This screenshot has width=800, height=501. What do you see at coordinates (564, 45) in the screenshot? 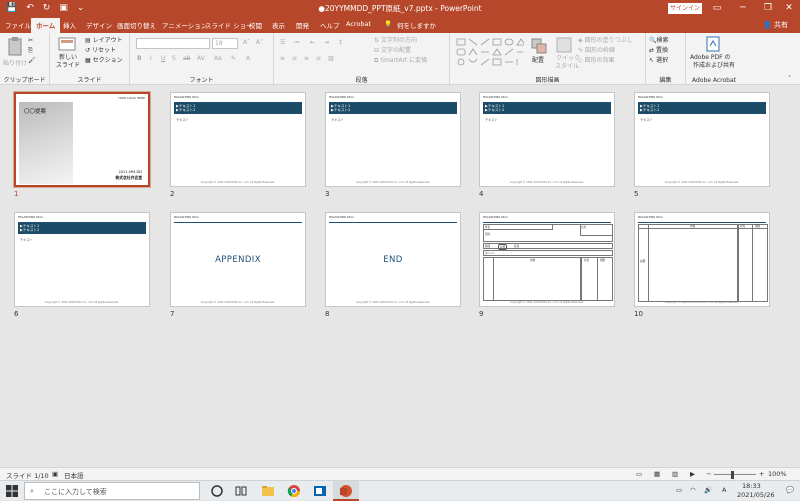
I see `quick-styles-icon` at bounding box center [564, 45].